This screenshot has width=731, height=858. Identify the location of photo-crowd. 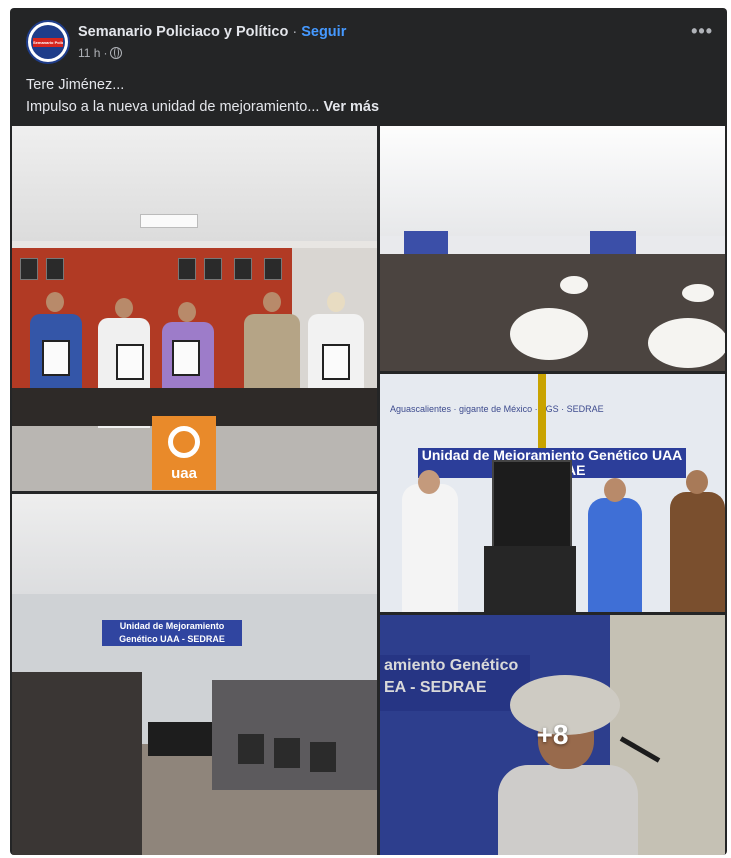
(552, 248).